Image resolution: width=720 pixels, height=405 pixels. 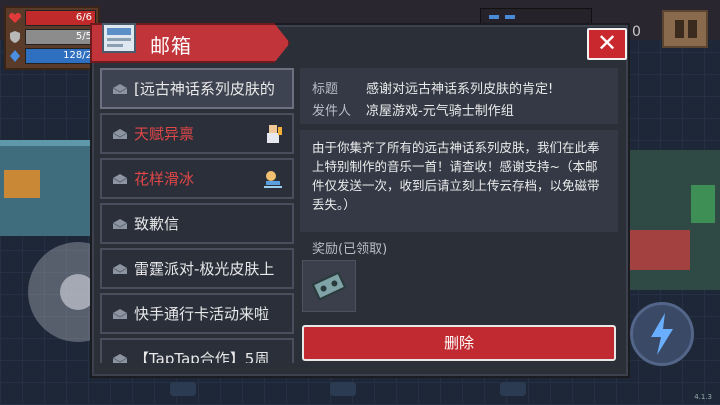 I want to click on mail-item-label: 花样滑冰, so click(x=164, y=179).